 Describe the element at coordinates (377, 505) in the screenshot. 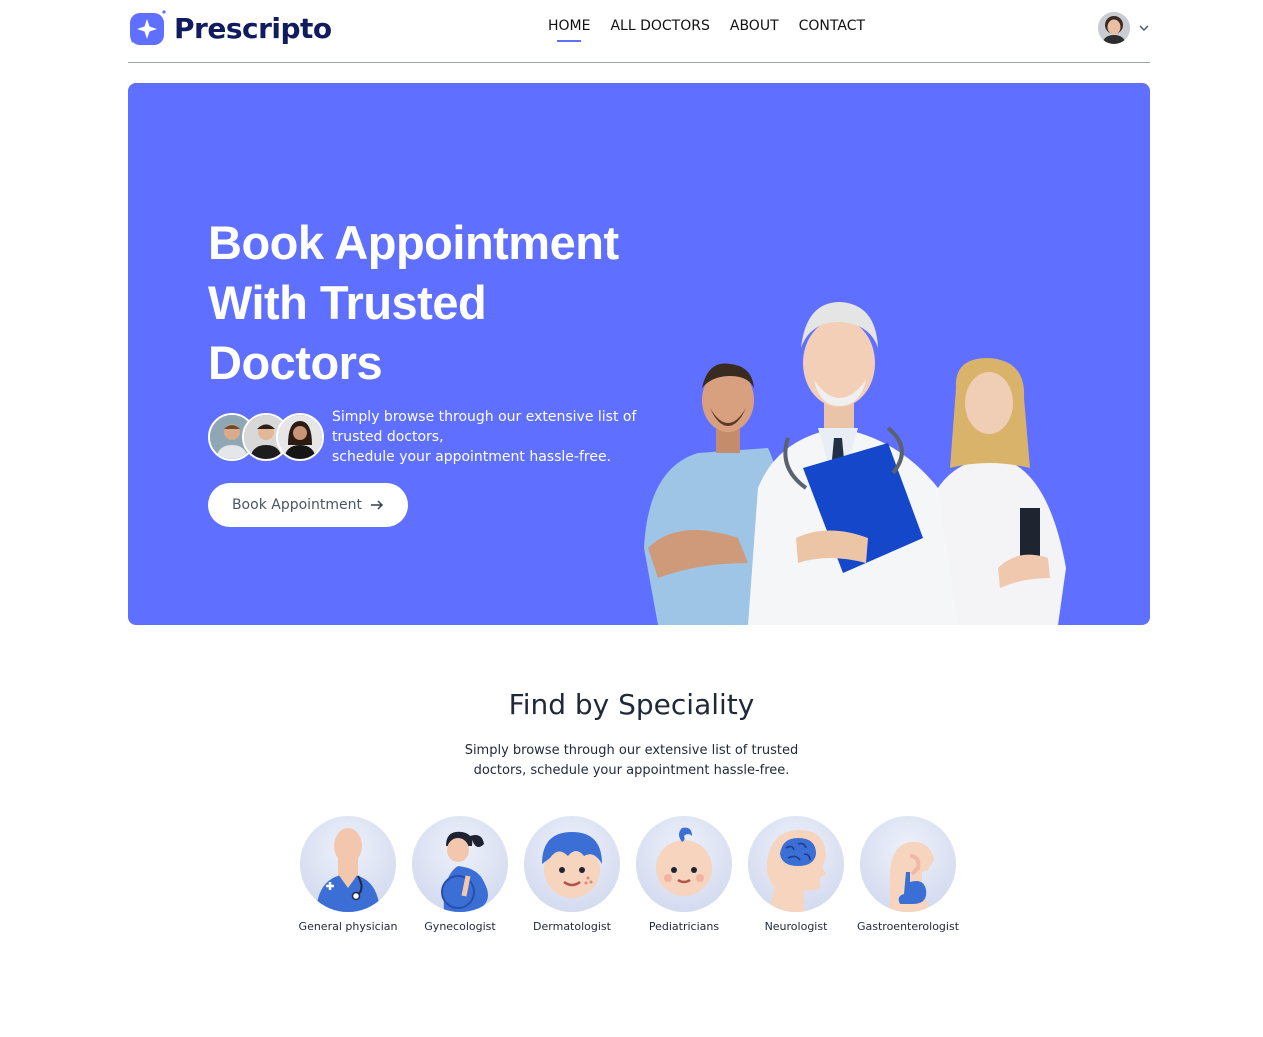

I see `arrow-right-icon` at that location.